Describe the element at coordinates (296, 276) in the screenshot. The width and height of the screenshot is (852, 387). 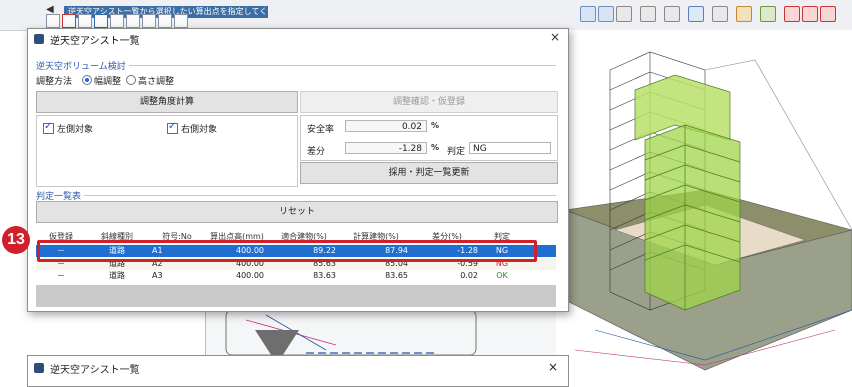
I see `table-row: － 道路 A3 400.00 83.63 83.65 0.02 OK` at that location.